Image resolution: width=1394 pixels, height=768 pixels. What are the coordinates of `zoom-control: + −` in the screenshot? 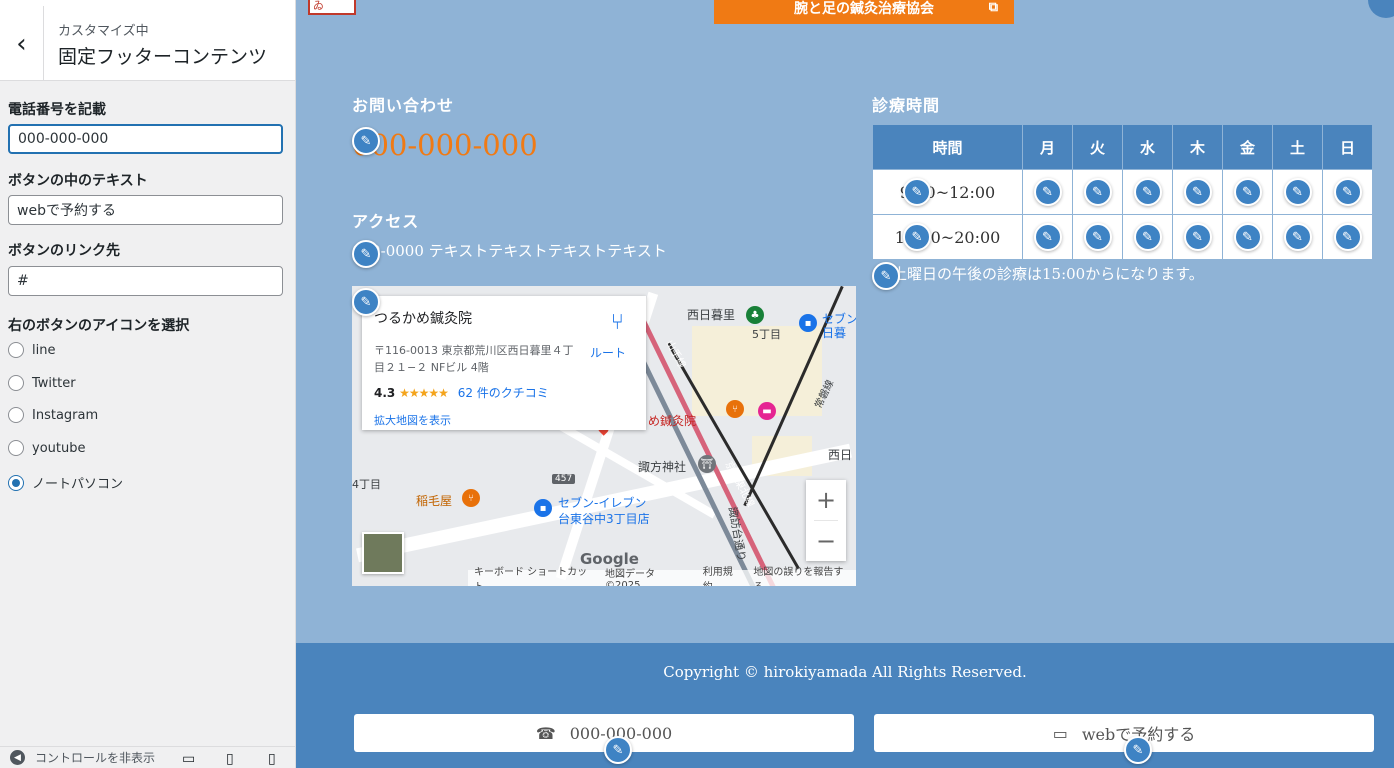 It's located at (826, 520).